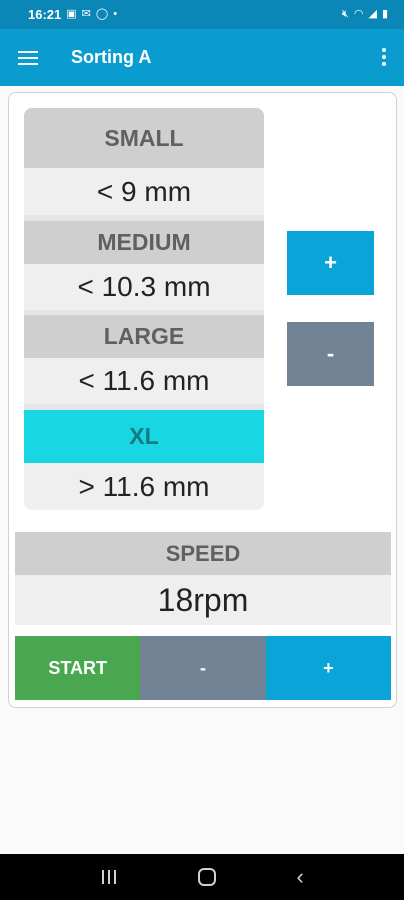 The width and height of the screenshot is (404, 900). What do you see at coordinates (358, 14) in the screenshot?
I see `wifi-icon: ◠` at bounding box center [358, 14].